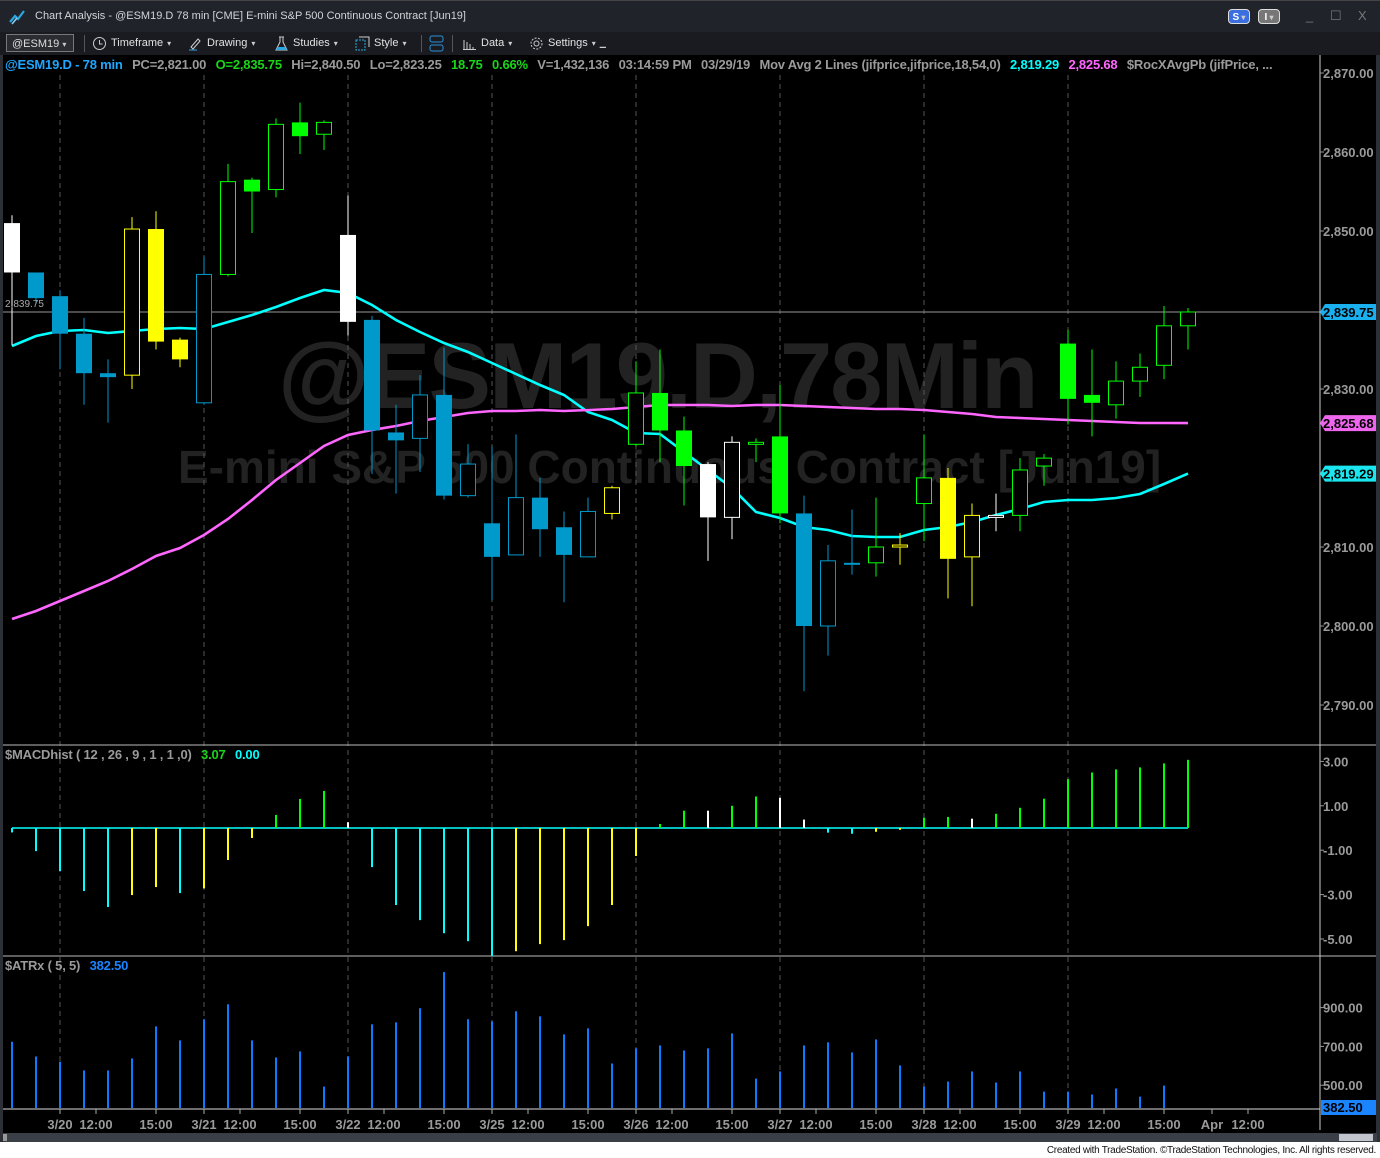 The width and height of the screenshot is (1380, 1158). I want to click on macd-study-name: $MACDhist ( 12 , 26 , 9 , 1 , 1 ,0), so click(98, 754).